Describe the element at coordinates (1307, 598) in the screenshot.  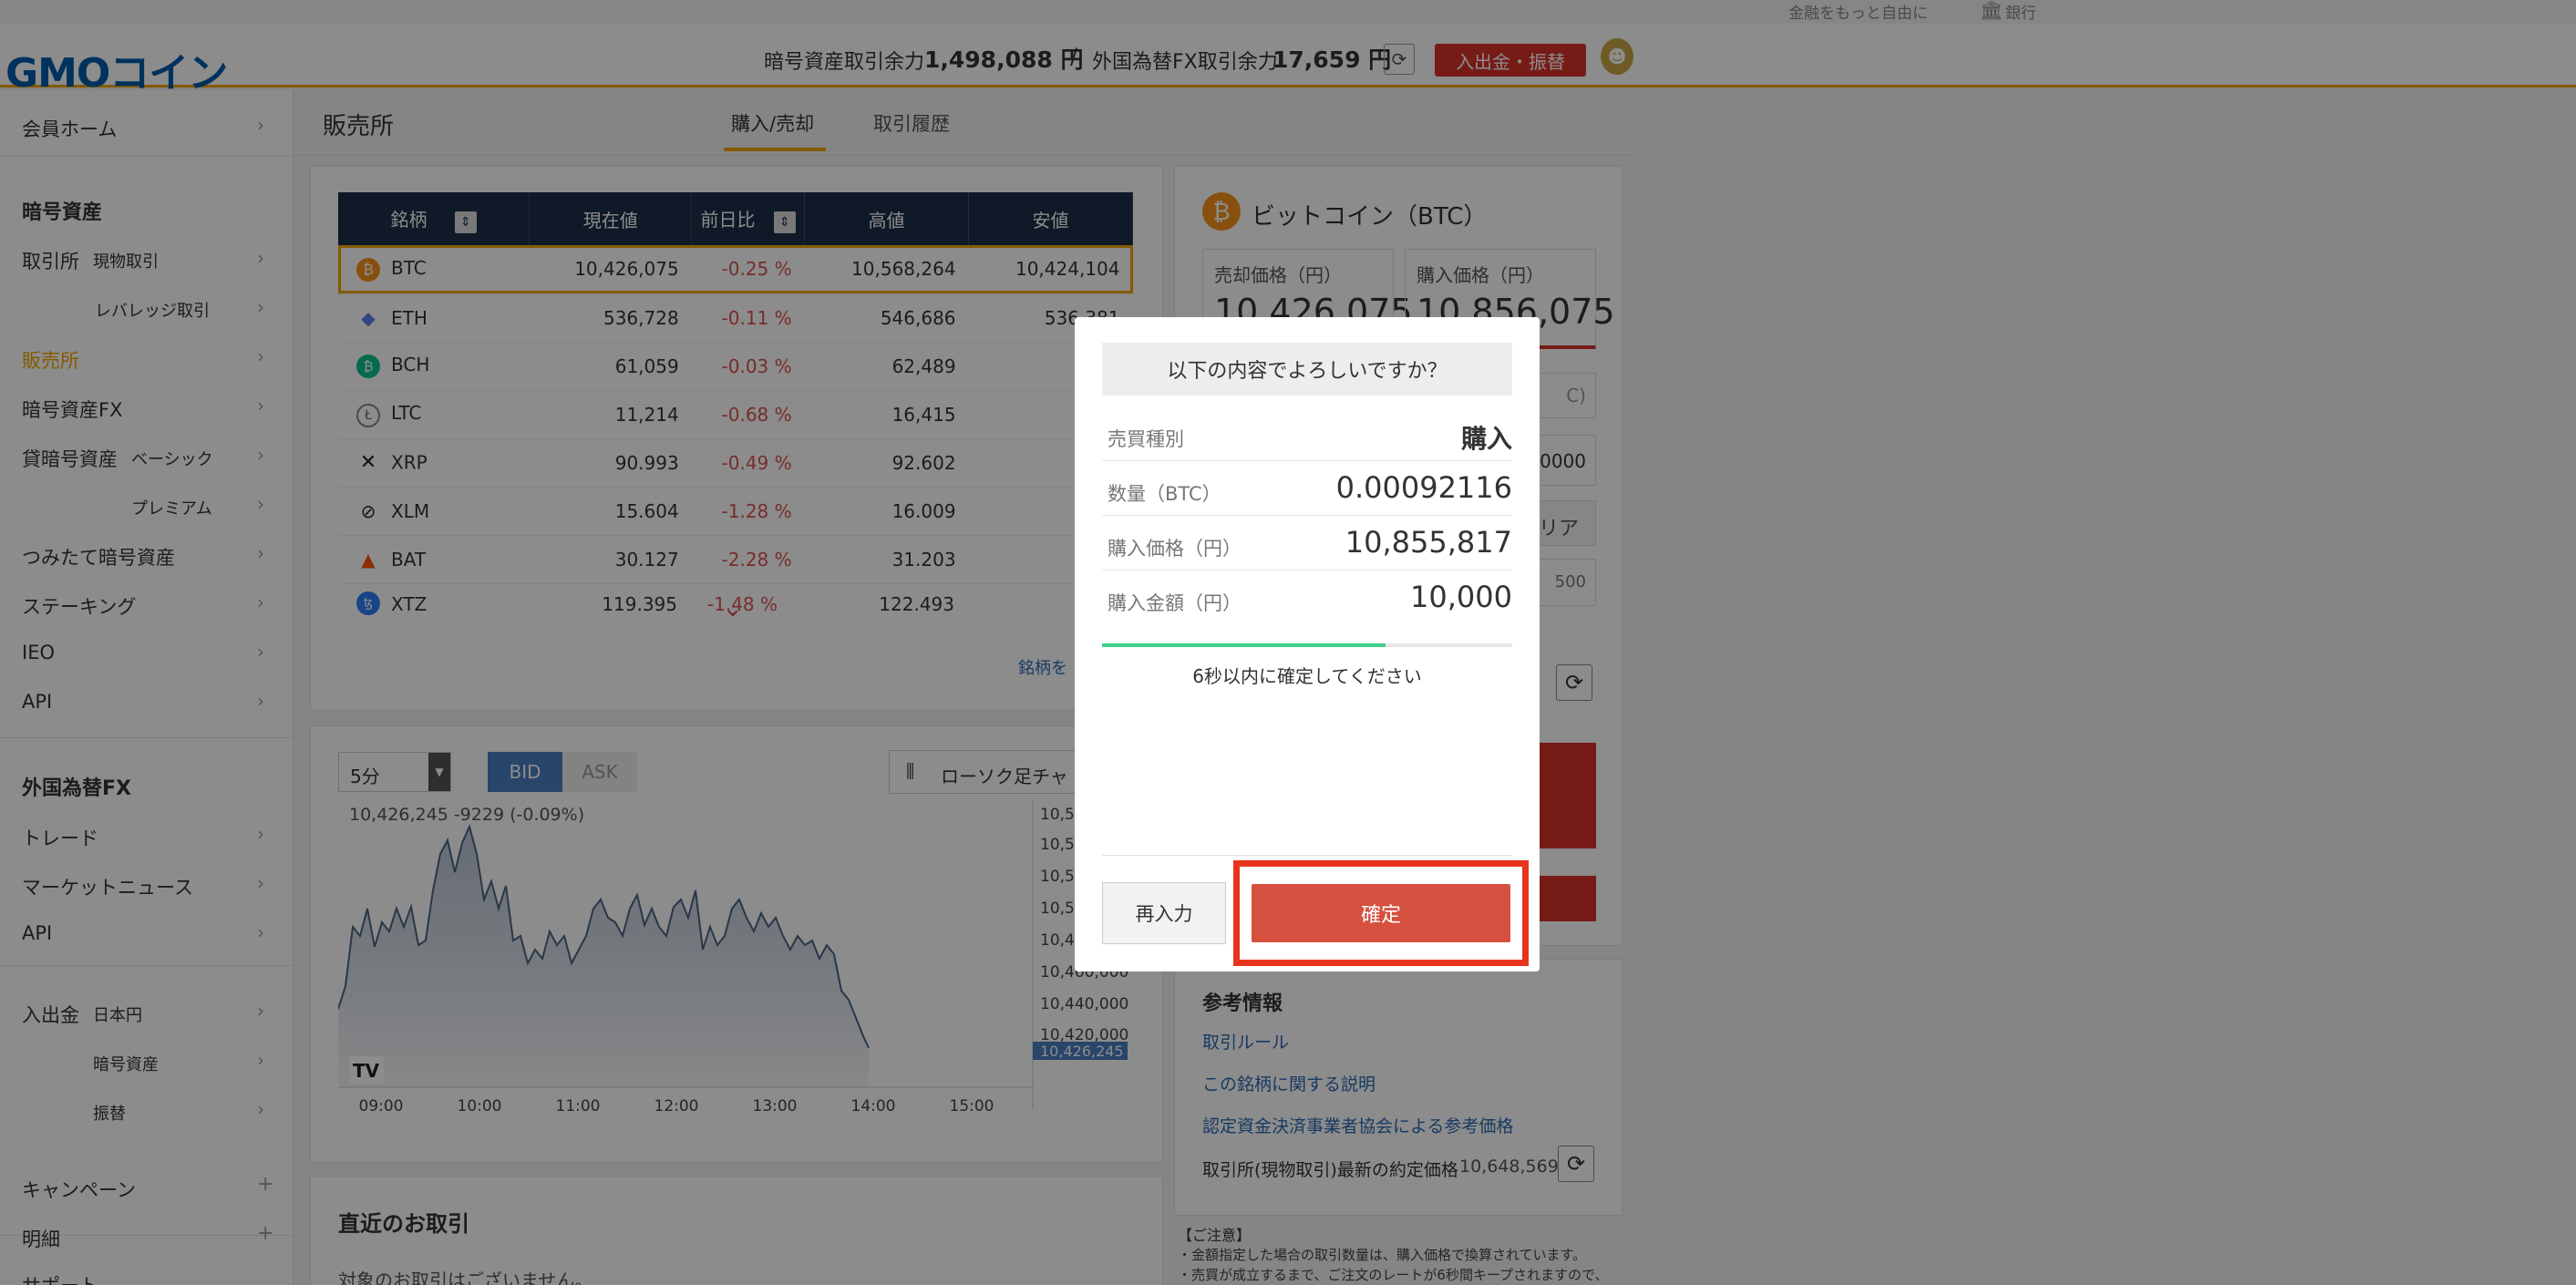
I see `buy-amount-row: 購入金額（円） 10,000` at that location.